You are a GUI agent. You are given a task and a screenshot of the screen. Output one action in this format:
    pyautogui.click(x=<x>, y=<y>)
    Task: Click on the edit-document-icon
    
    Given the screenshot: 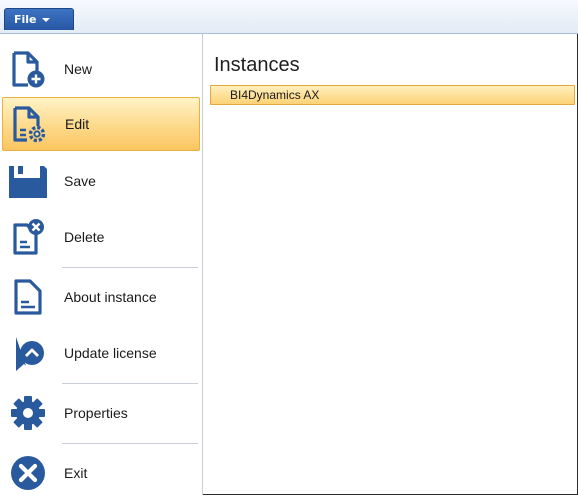 What is the action you would take?
    pyautogui.click(x=29, y=124)
    